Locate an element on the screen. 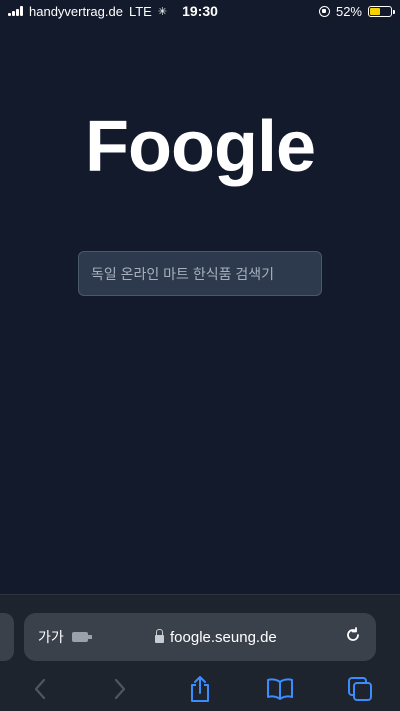 The width and height of the screenshot is (400, 711). signal-icon is located at coordinates (15, 11).